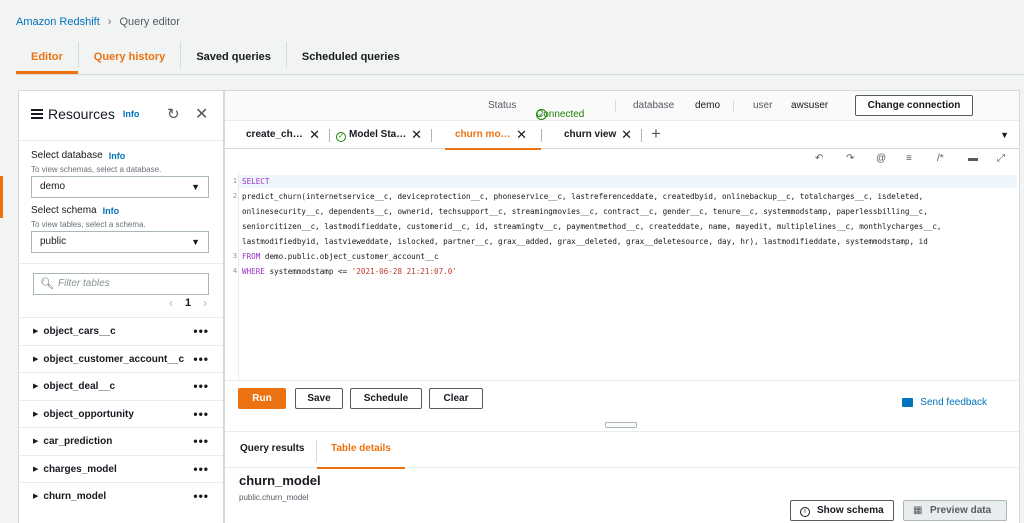 Image resolution: width=1024 pixels, height=523 pixels. I want to click on resources-header: Resources Info ↻ ✕, so click(121, 116).